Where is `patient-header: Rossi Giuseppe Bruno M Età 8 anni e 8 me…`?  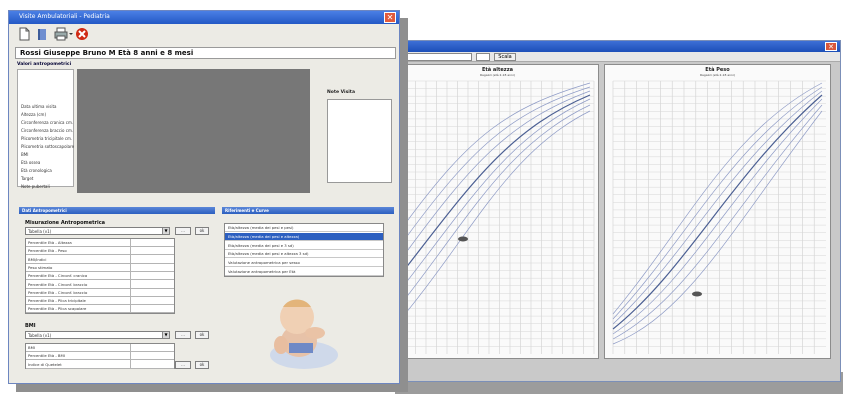 patient-header: Rossi Giuseppe Bruno M Età 8 anni e 8 me… is located at coordinates (205, 53).